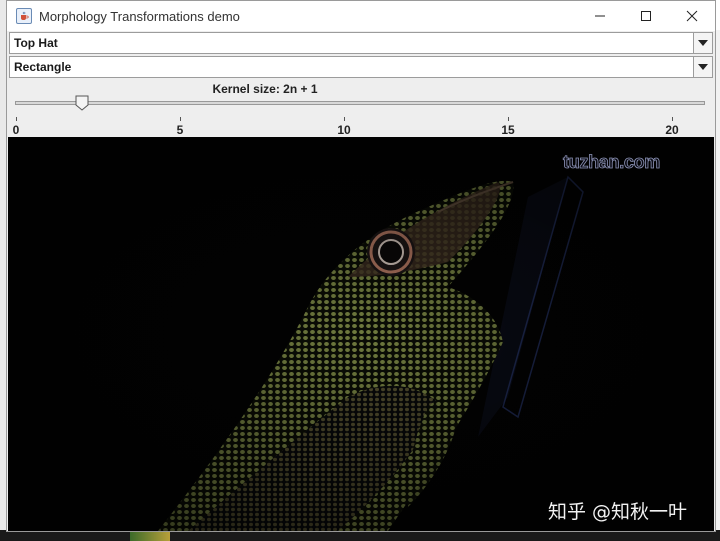 Image resolution: width=720 pixels, height=541 pixels. I want to click on shape-dropdown-arrow, so click(702, 67).